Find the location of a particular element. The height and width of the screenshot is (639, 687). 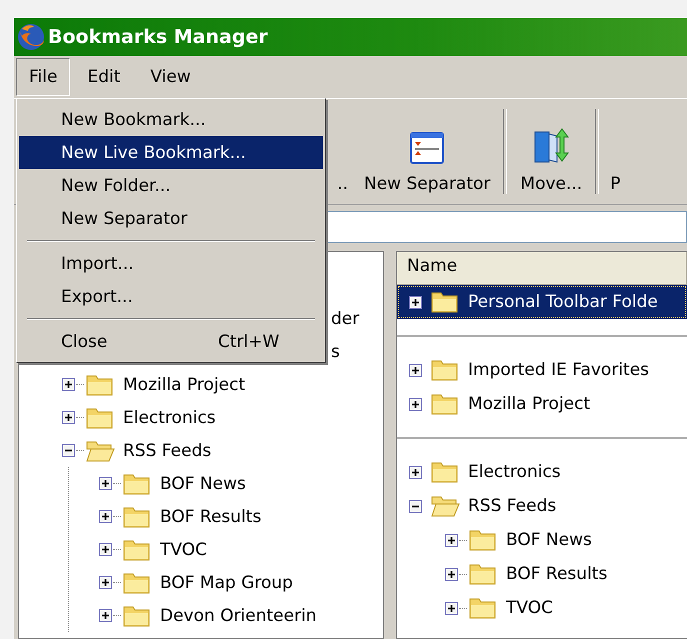

bookmark-name: Mozilla Project is located at coordinates (529, 404).